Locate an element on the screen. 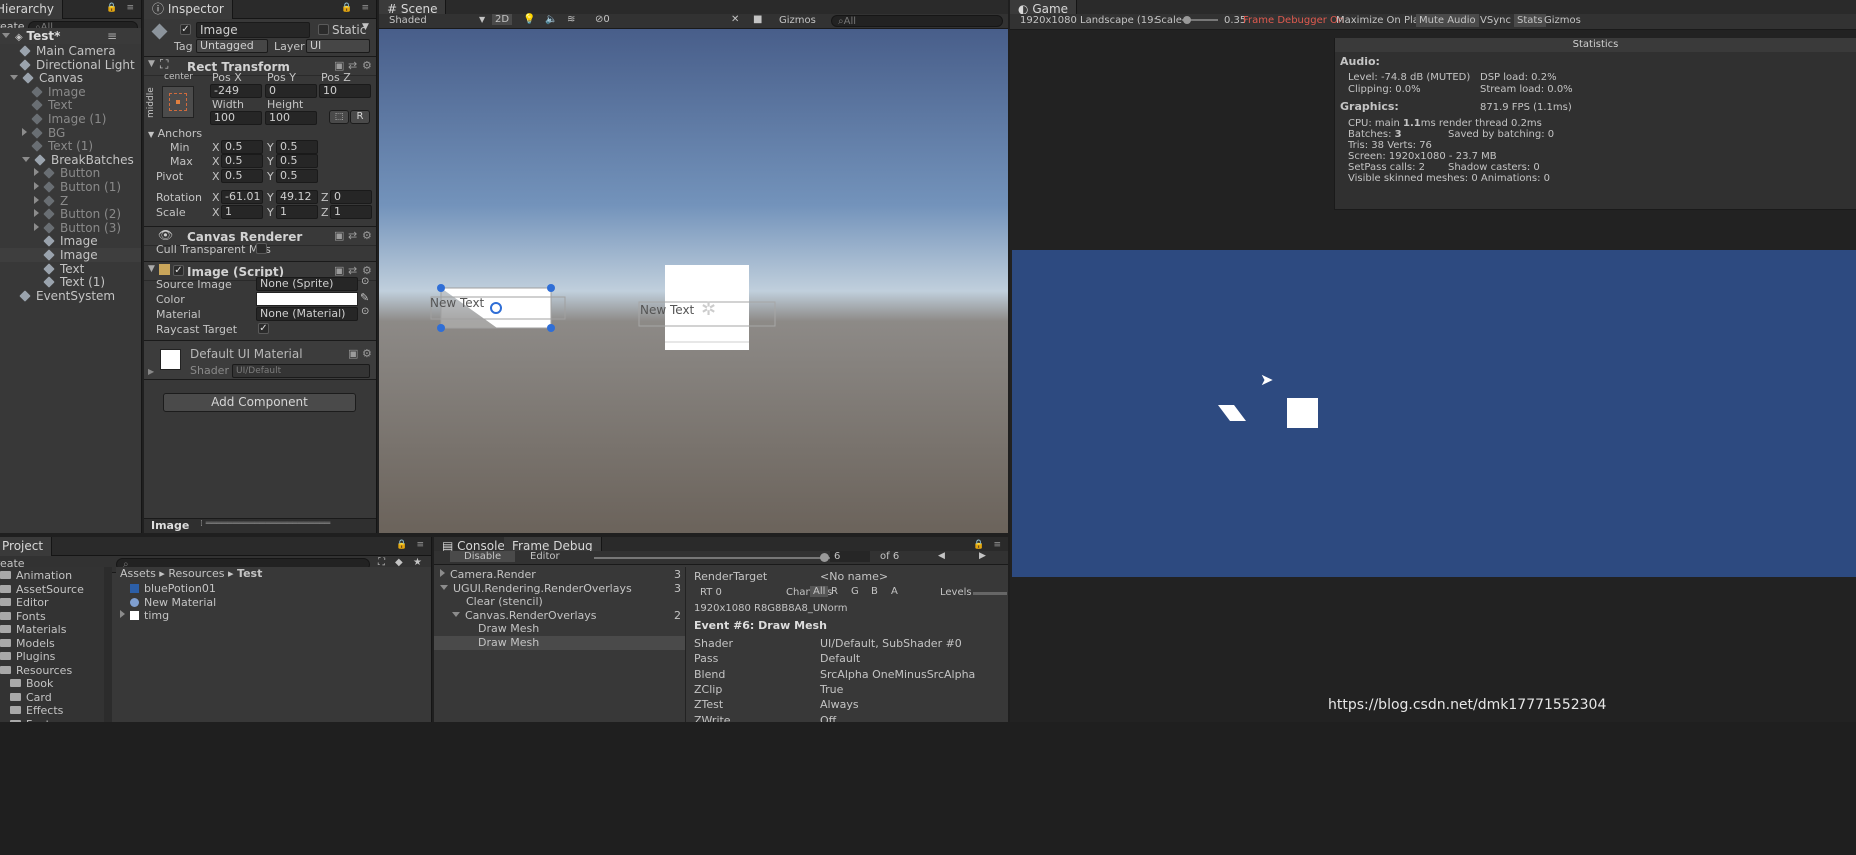 This screenshot has height=855, width=1856. rt-dropdown: RT 0 is located at coordinates (711, 592).